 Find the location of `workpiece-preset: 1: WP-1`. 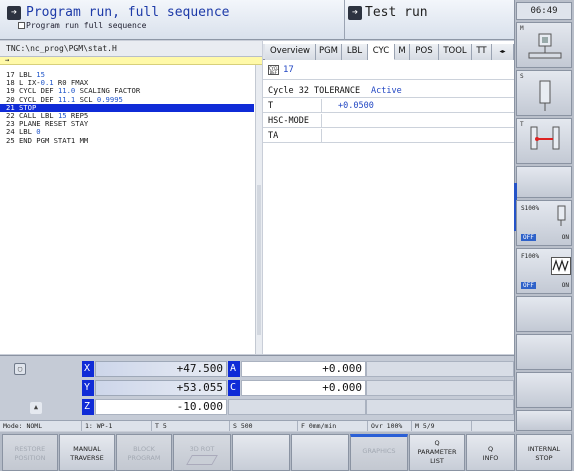

workpiece-preset: 1: WP-1 is located at coordinates (117, 426).